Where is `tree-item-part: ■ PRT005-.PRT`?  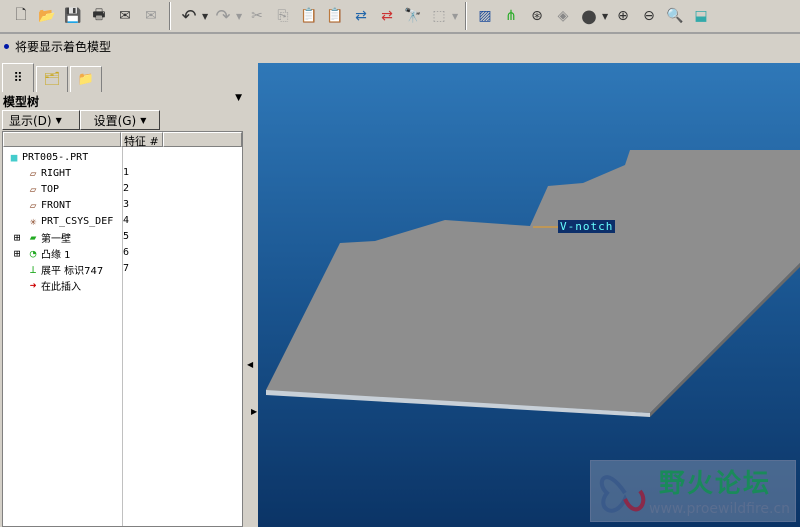
tree-item-part: ■ PRT005-.PRT is located at coordinates (47, 157).